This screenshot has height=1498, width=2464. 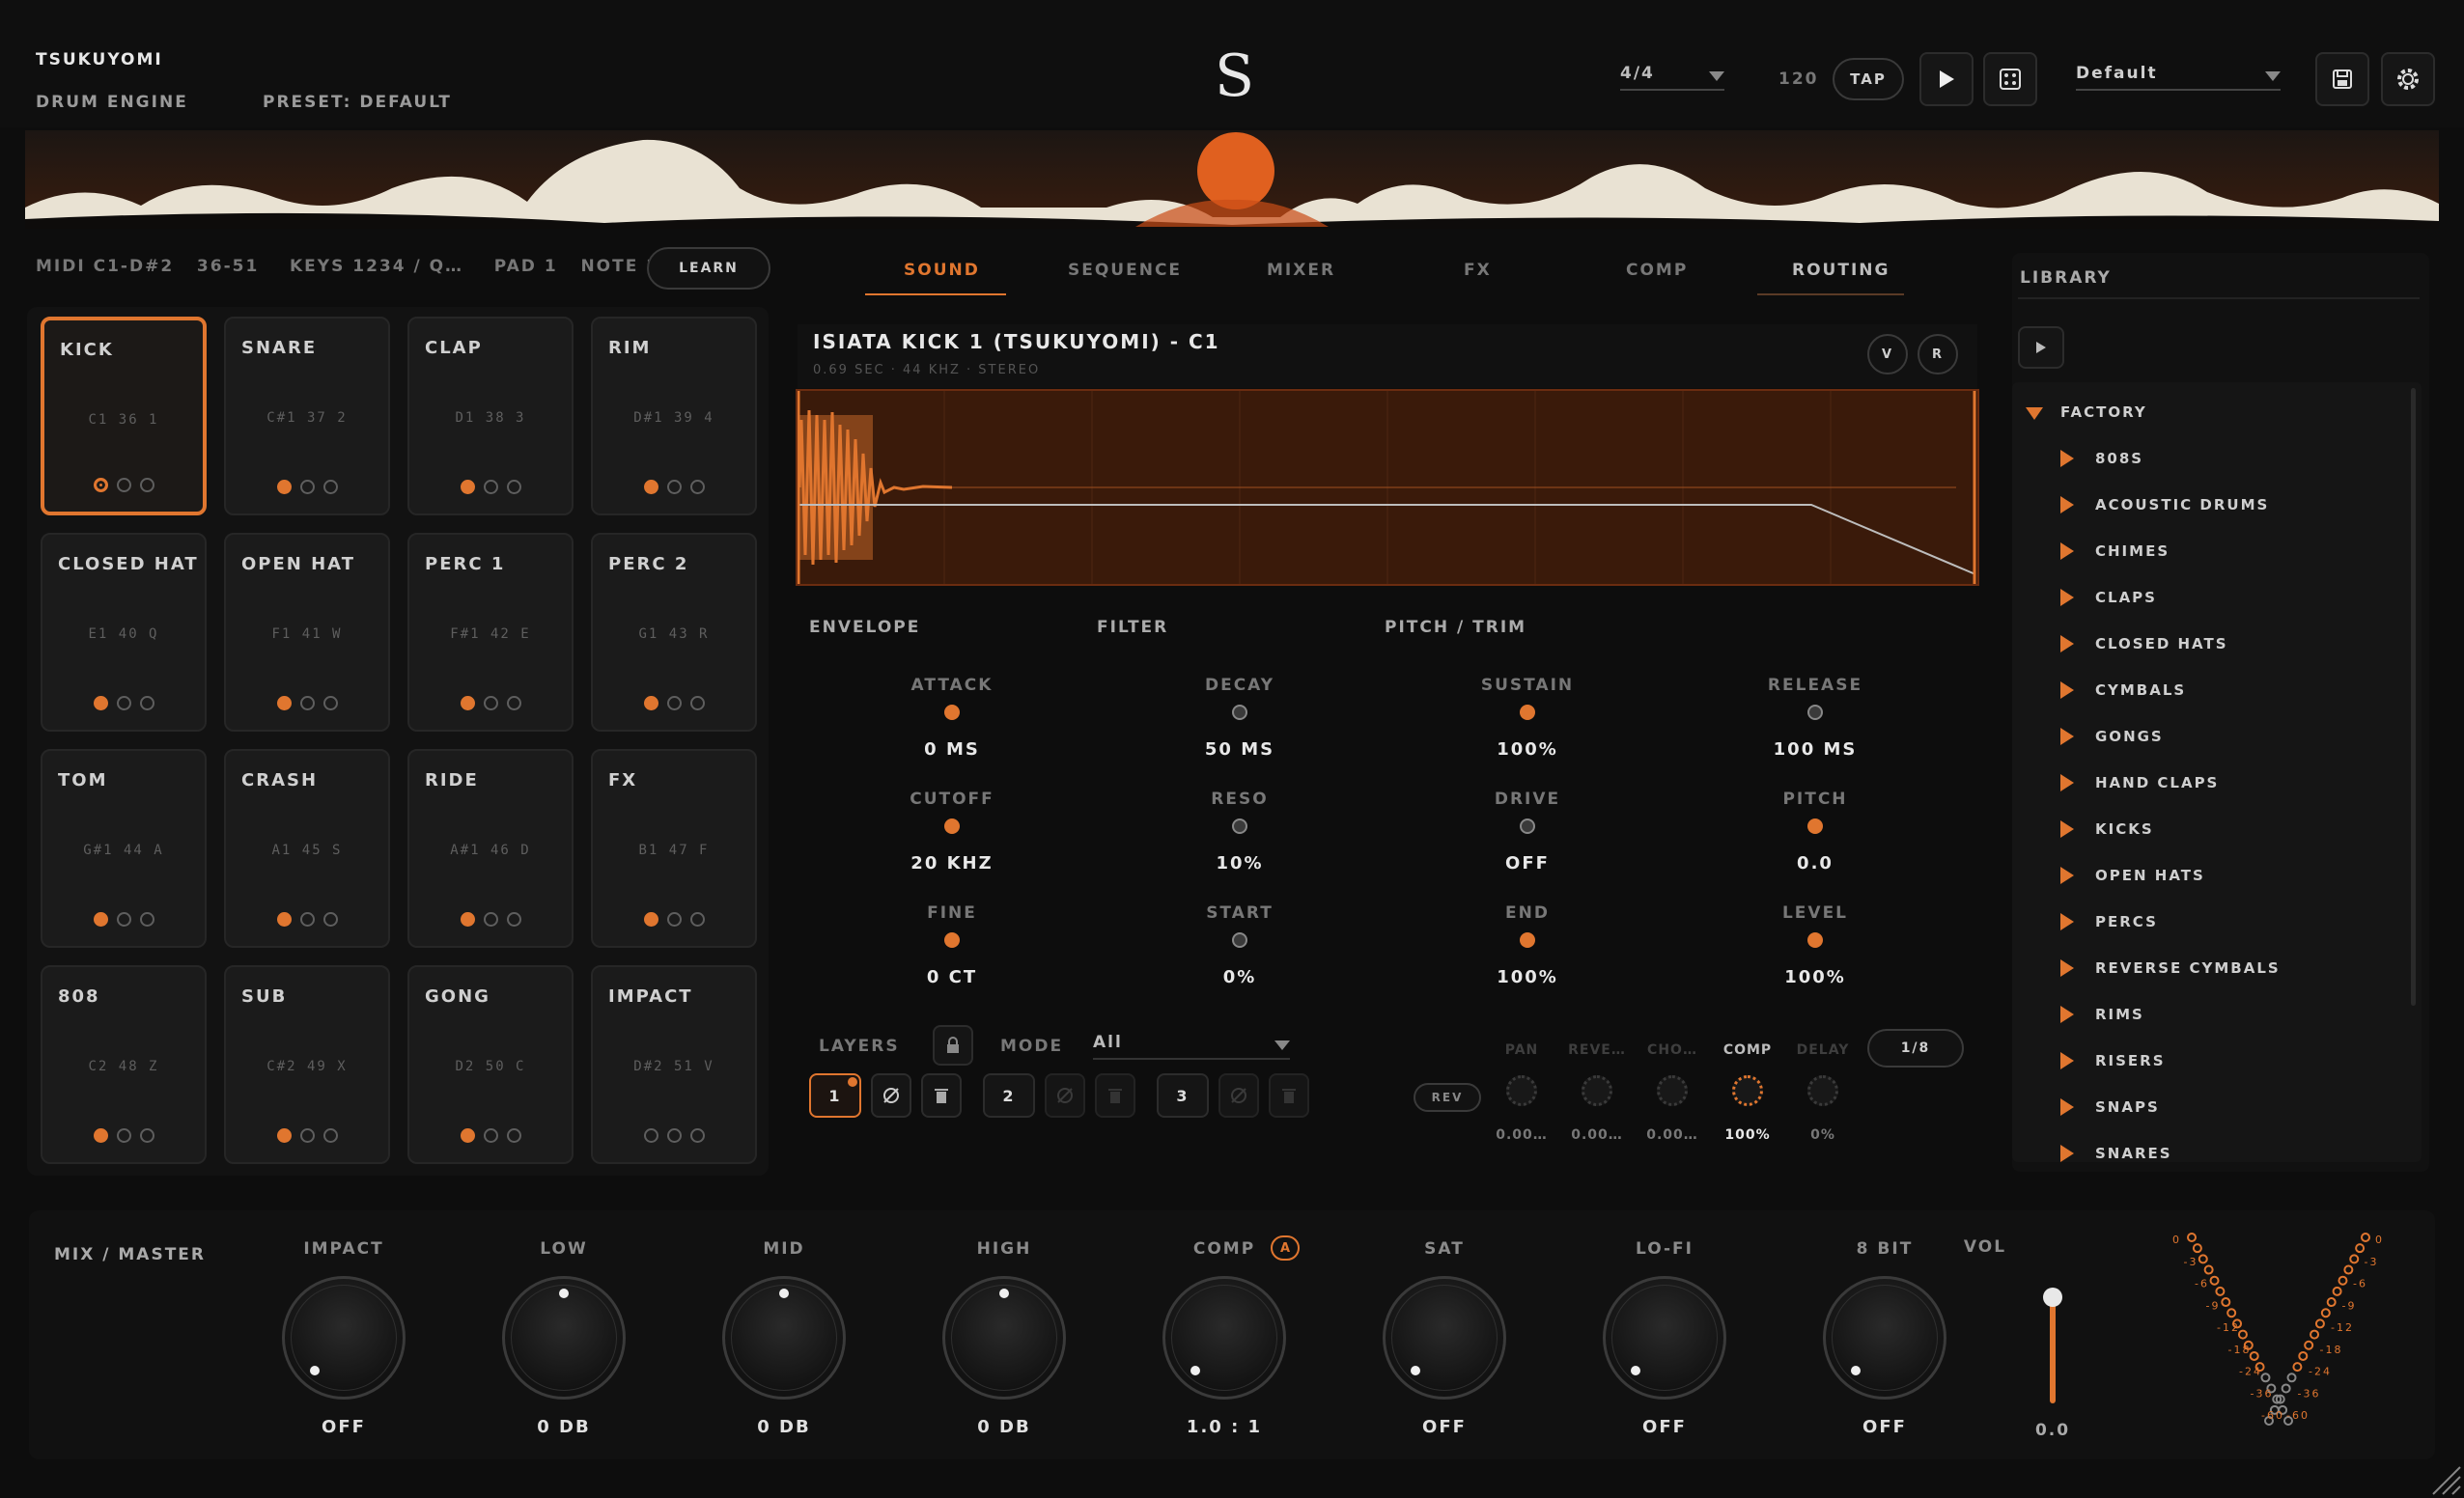 What do you see at coordinates (1916, 1048) in the screenshot?
I see `sync-rate-button: 1/8` at bounding box center [1916, 1048].